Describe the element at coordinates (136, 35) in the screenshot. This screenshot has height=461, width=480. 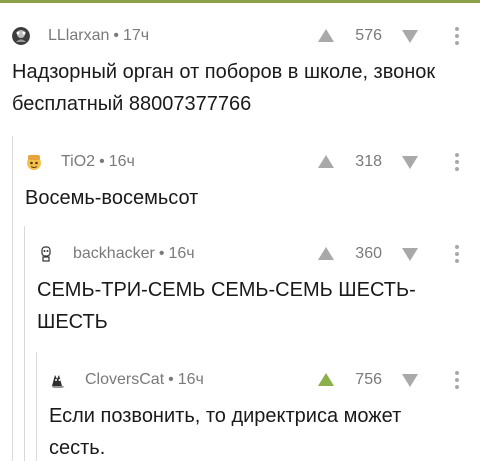
I see `comment-time: 17ч` at that location.